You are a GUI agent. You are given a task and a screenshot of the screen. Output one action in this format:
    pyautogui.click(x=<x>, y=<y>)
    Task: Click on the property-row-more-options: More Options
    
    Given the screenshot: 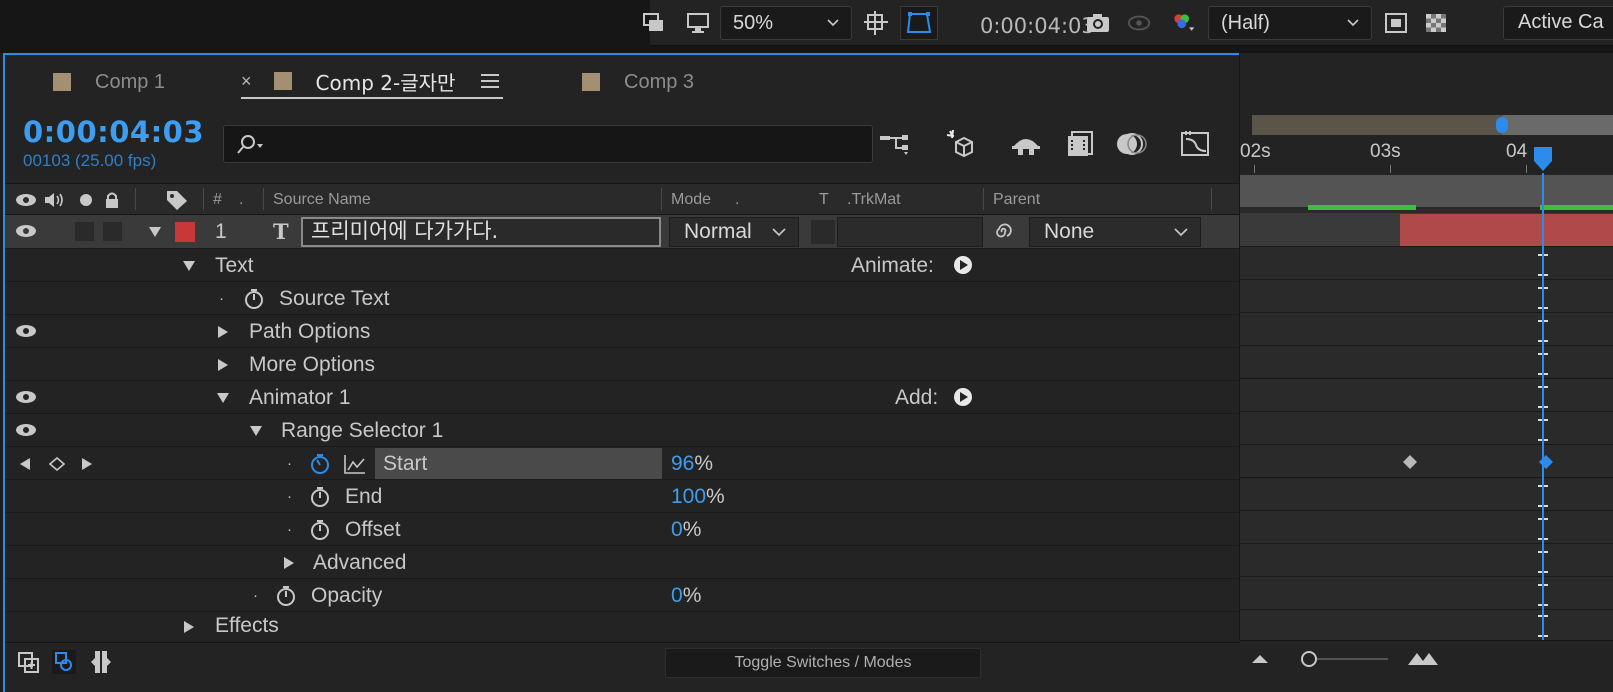 What is the action you would take?
    pyautogui.click(x=624, y=364)
    